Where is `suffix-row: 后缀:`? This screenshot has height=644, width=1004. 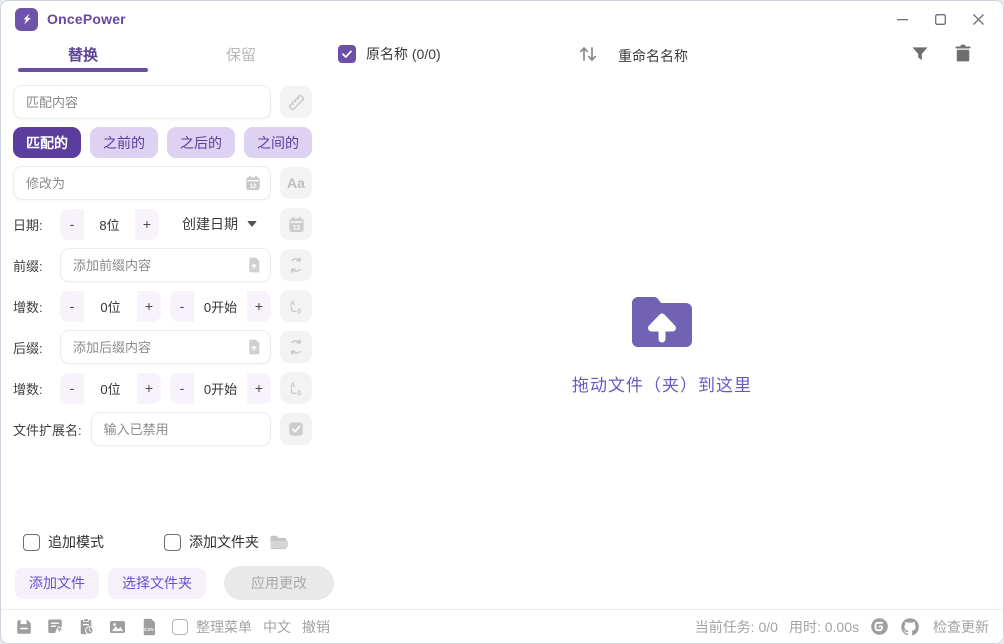
suffix-row: 后缀: is located at coordinates (162, 347).